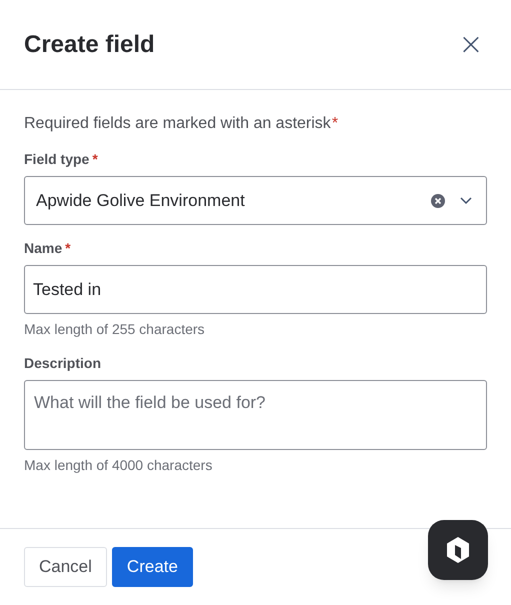 This screenshot has height=605, width=511. What do you see at coordinates (255, 200) in the screenshot?
I see `field-type-select: Apwide Golive Environment` at bounding box center [255, 200].